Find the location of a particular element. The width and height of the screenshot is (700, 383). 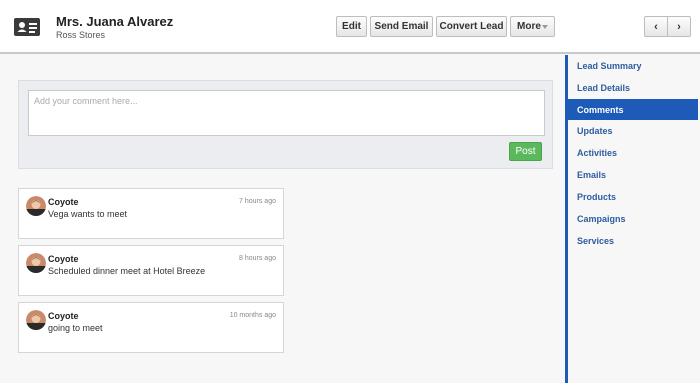

convert-lead-button: Convert Lead is located at coordinates (471, 26).